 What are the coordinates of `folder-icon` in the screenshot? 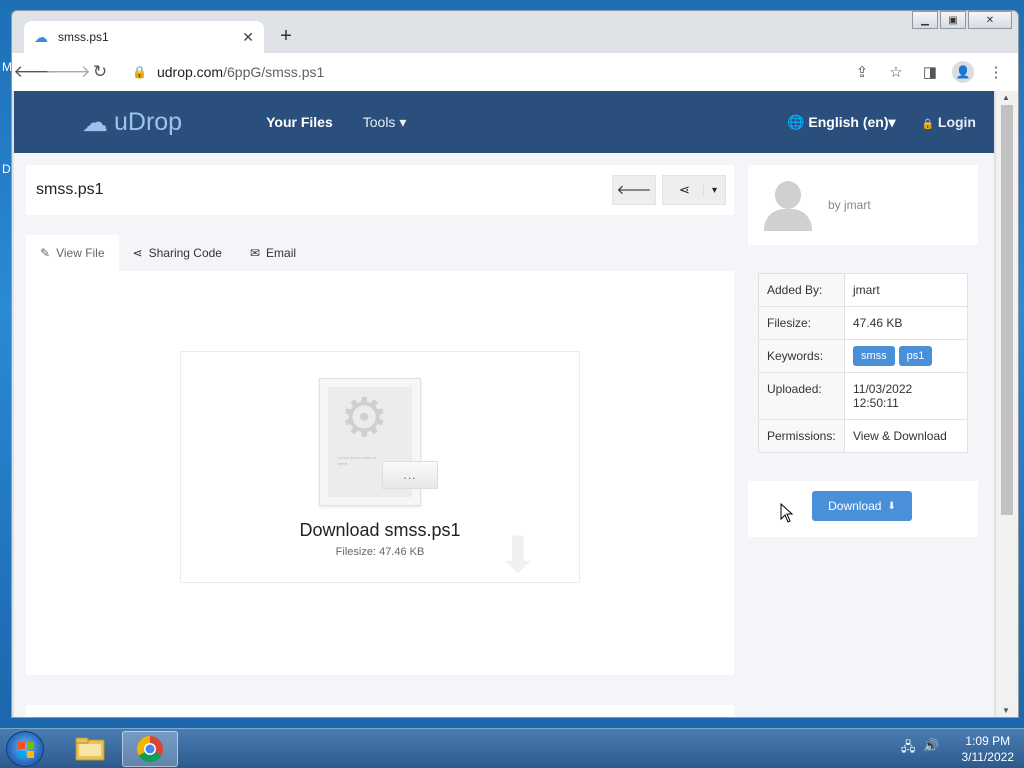 It's located at (90, 749).